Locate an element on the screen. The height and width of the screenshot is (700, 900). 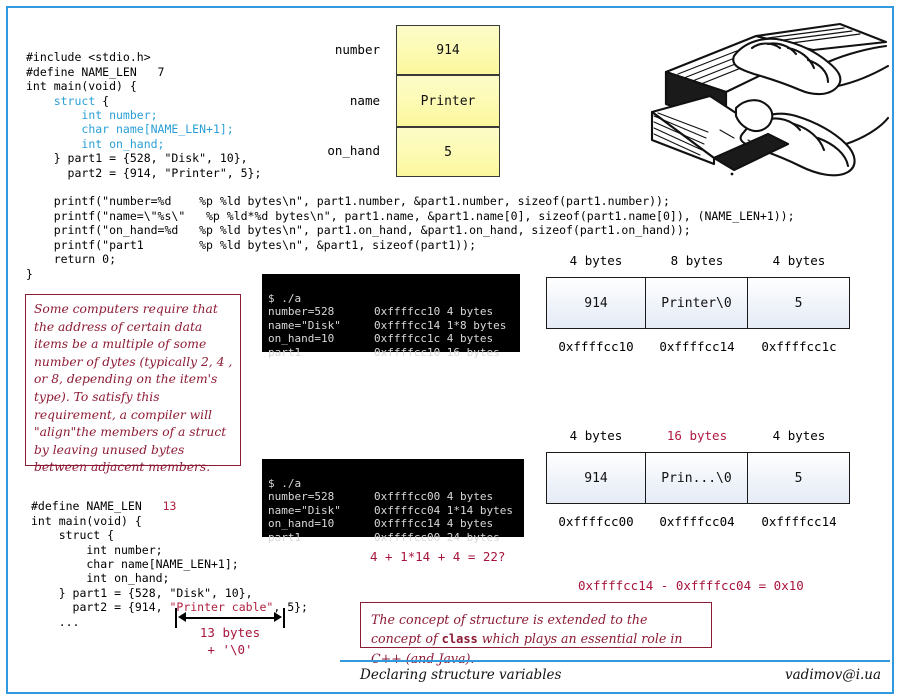
memory-1-address-row: 0xffffcc10 0xffffcc14 0xffffcc1c is located at coordinates (698, 346).